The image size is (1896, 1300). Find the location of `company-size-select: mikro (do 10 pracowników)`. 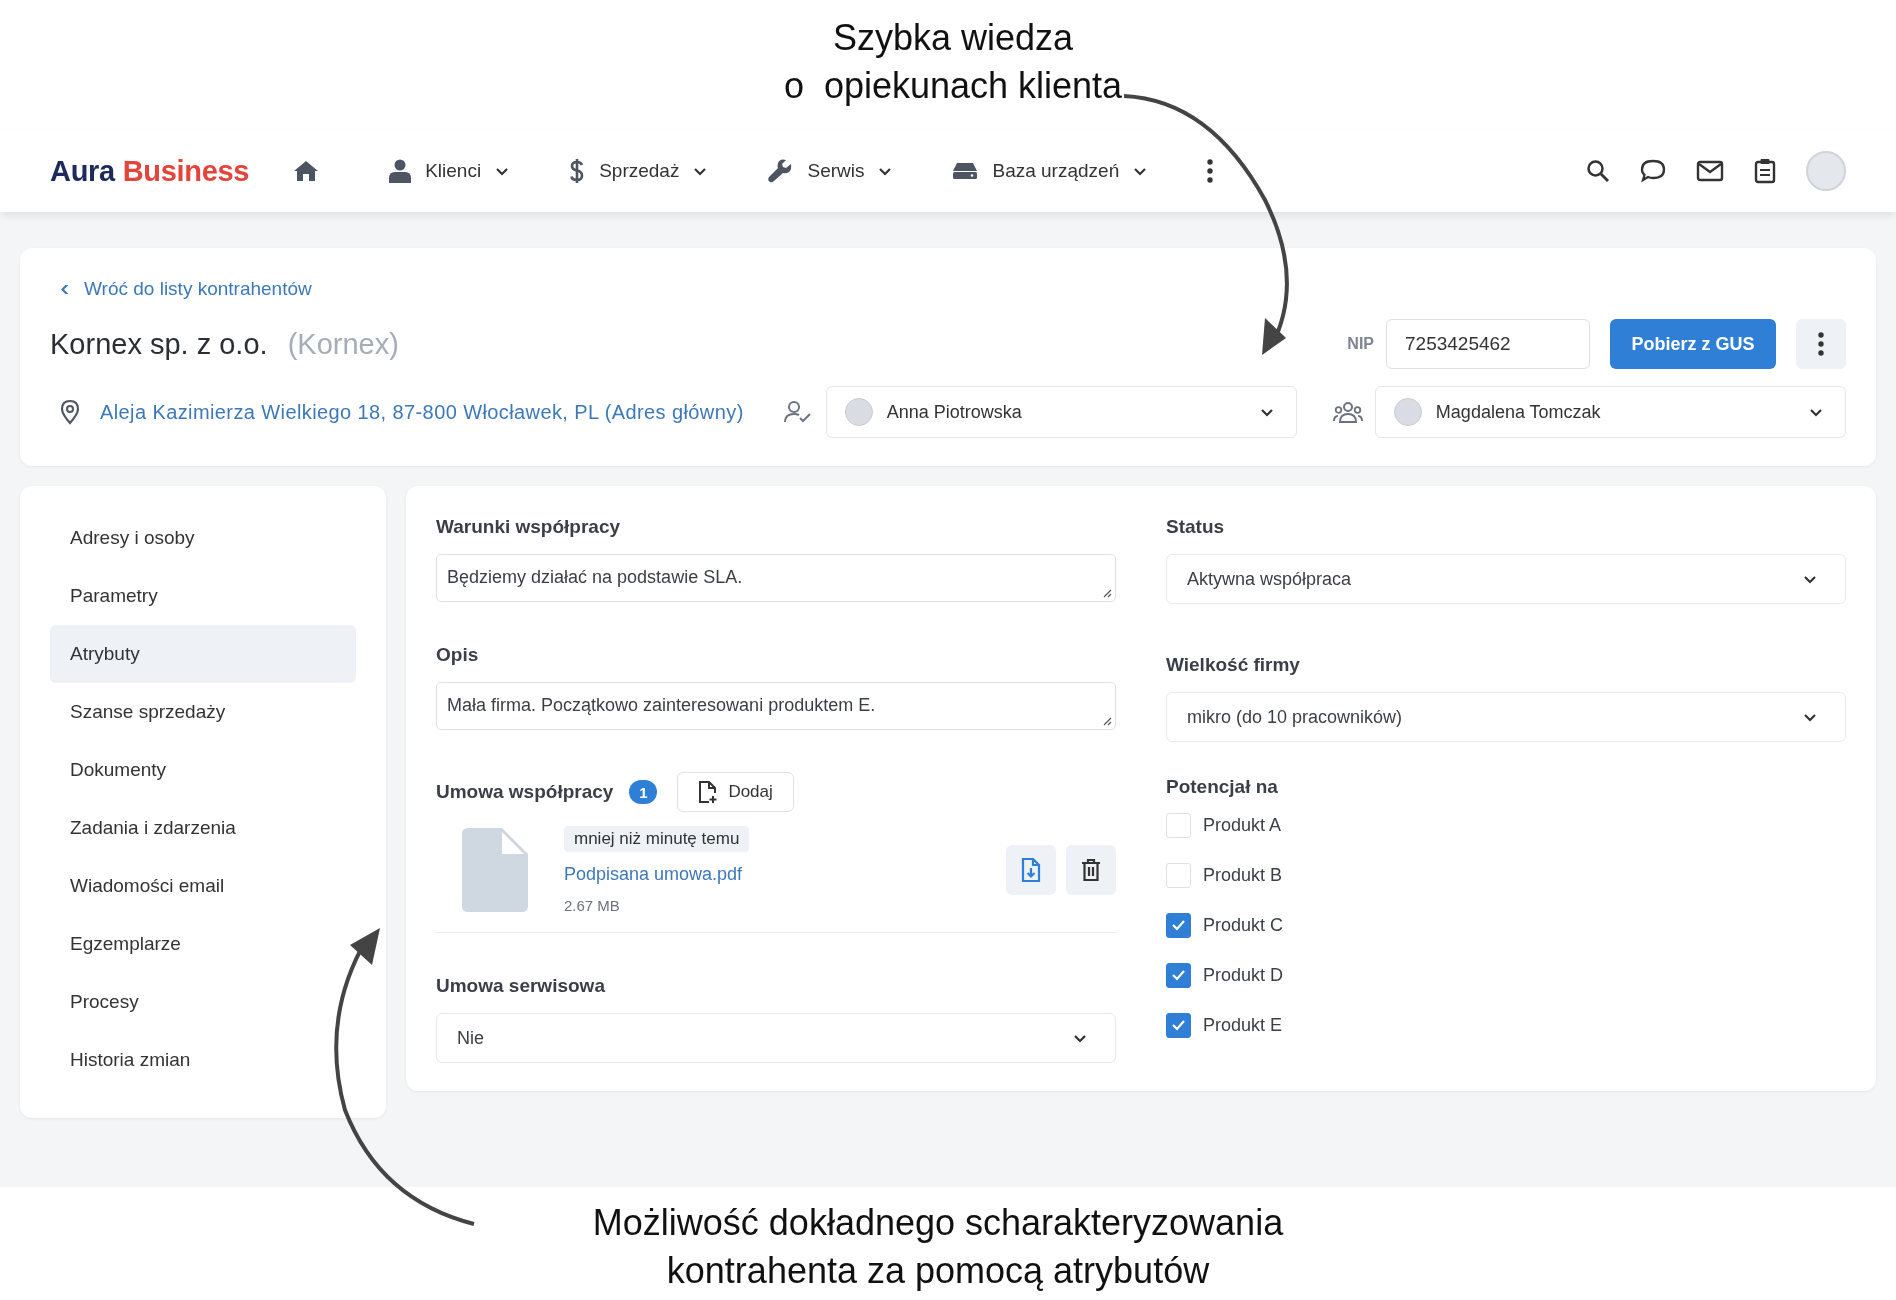

company-size-select: mikro (do 10 pracowników) is located at coordinates (1506, 717).